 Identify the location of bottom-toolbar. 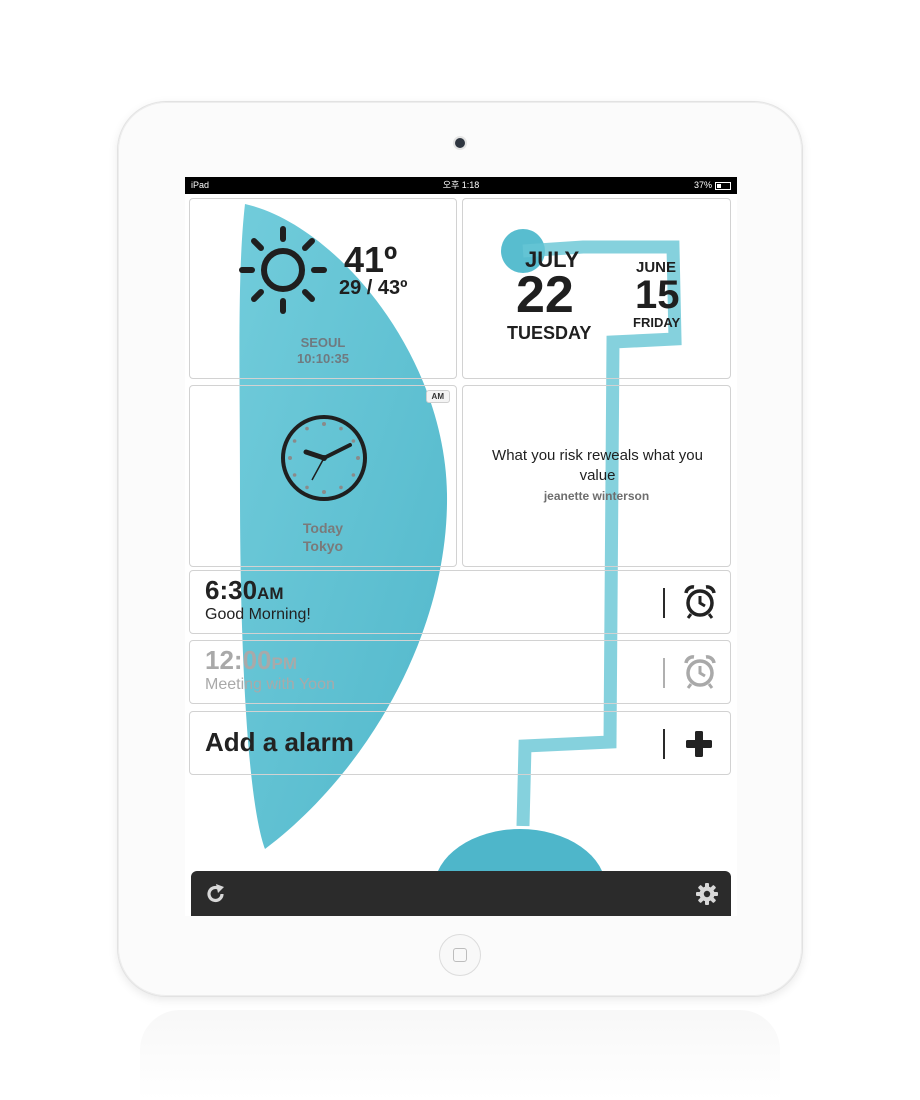
(461, 893).